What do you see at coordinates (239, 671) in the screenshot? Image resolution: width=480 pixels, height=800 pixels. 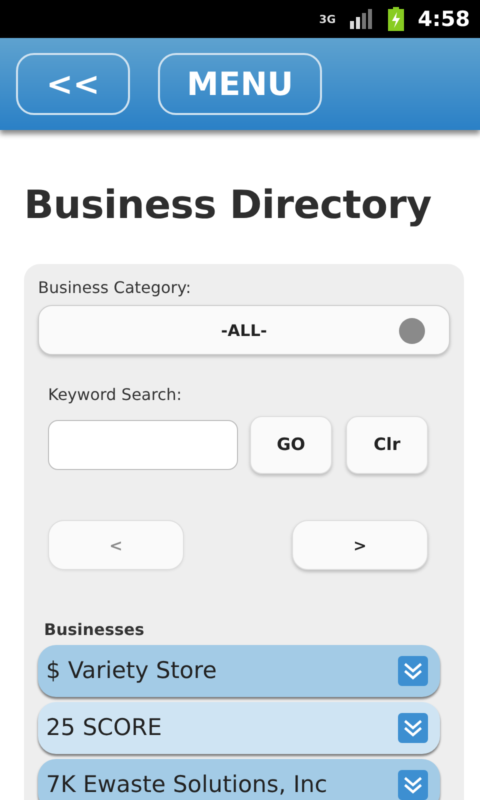 I see `business-item: $ Variety Store` at bounding box center [239, 671].